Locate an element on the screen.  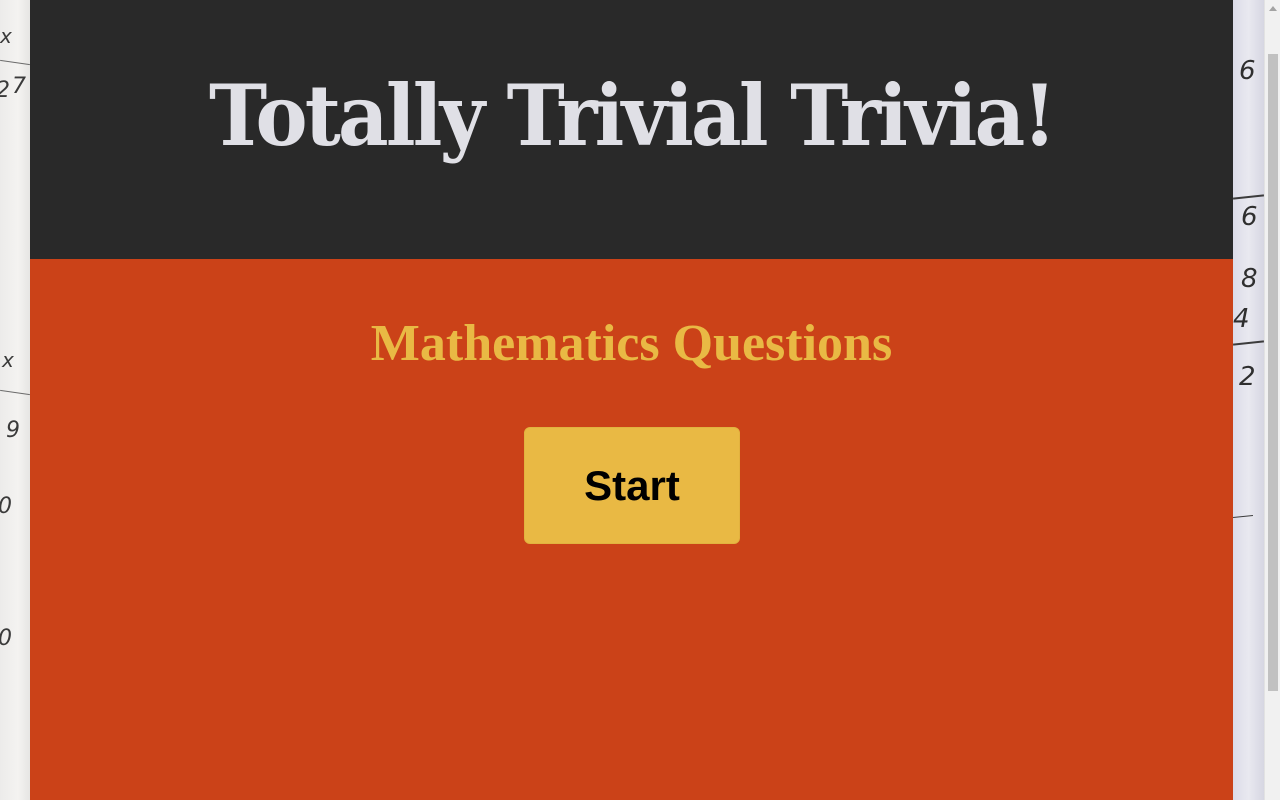
page-scrollbar is located at coordinates (1272, 400).